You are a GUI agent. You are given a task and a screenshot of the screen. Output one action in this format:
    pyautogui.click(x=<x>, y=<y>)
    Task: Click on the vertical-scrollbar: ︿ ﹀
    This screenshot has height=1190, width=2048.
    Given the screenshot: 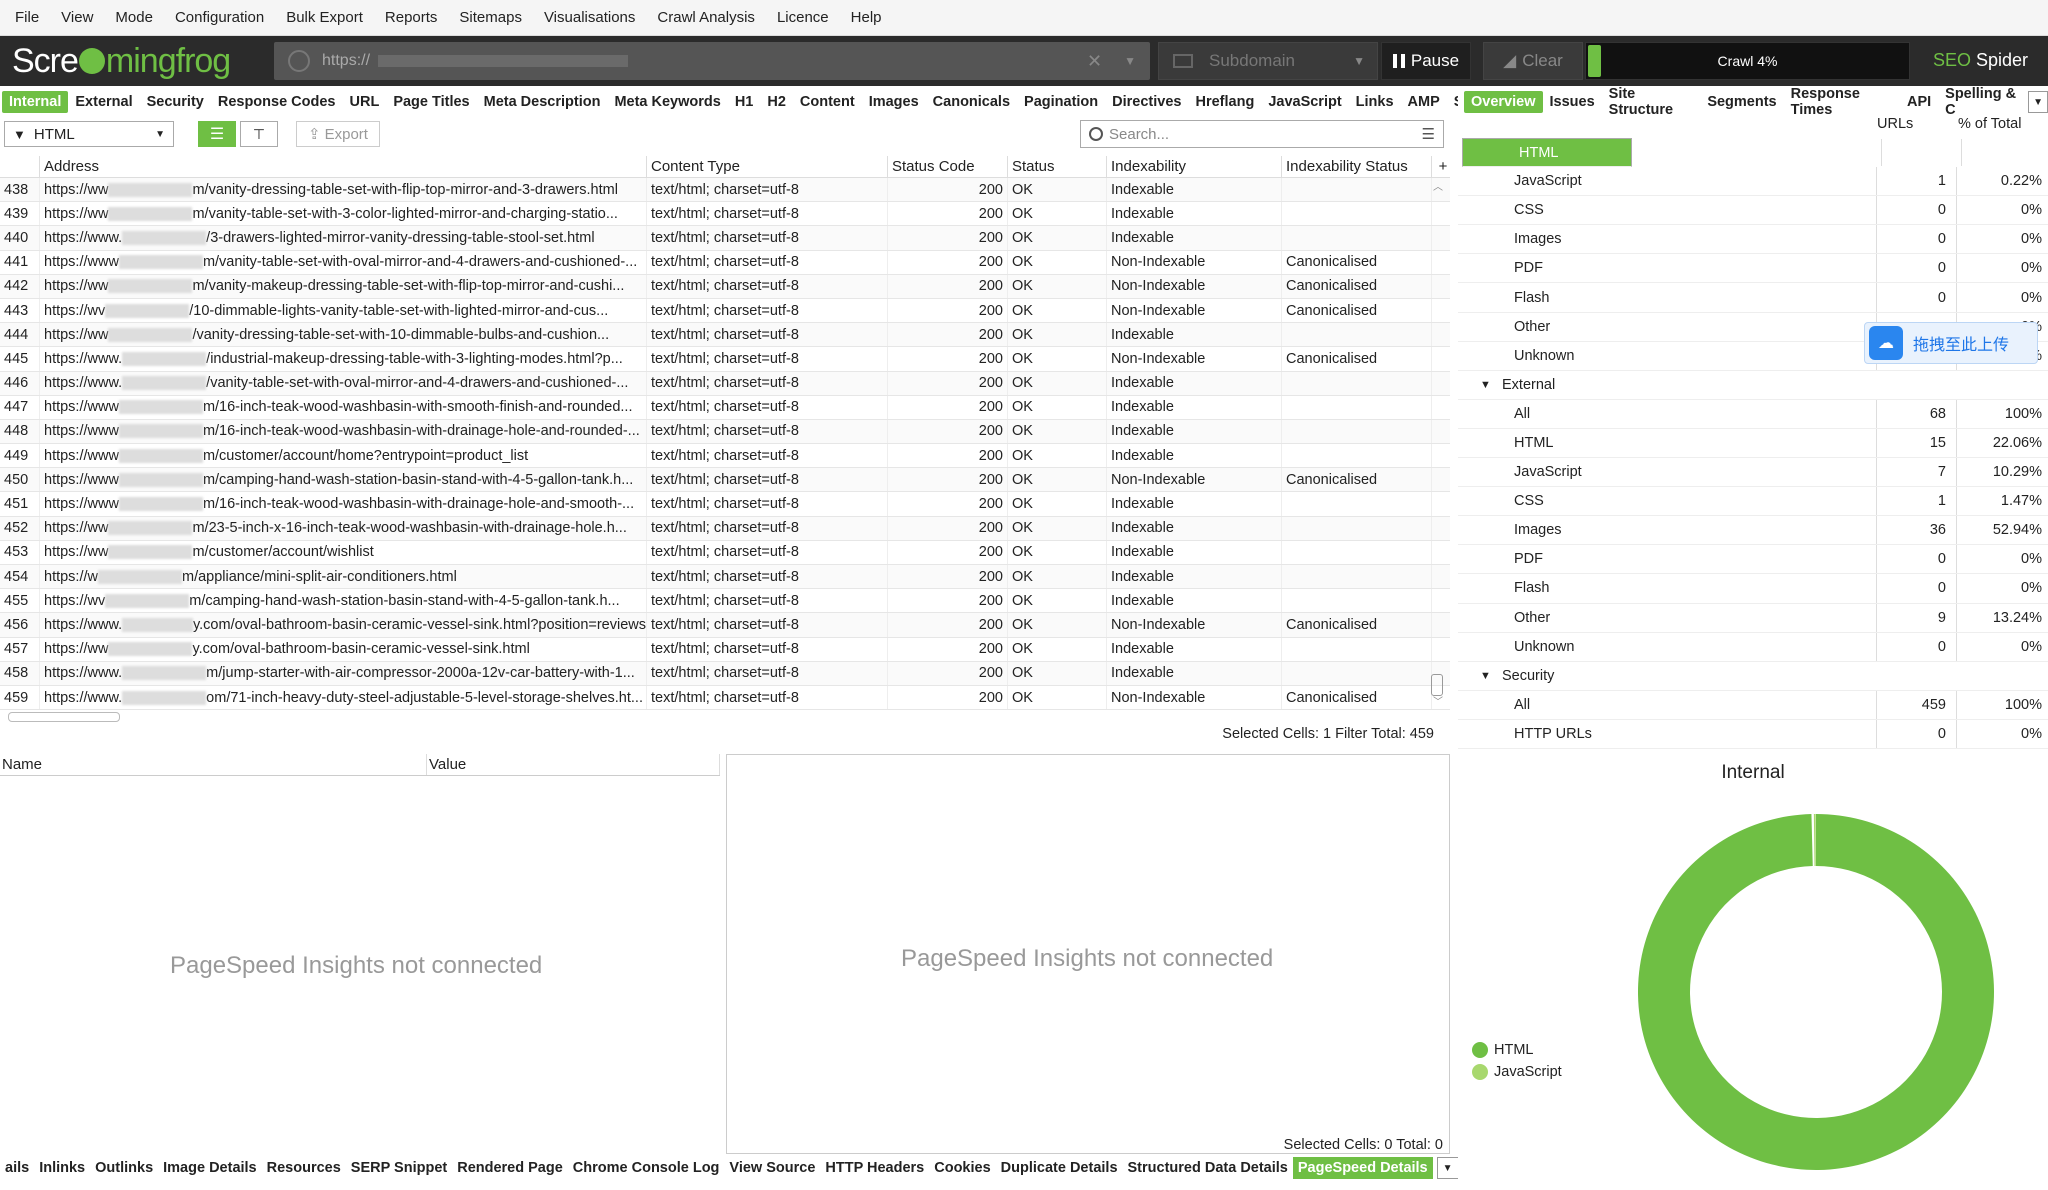 What is the action you would take?
    pyautogui.click(x=1437, y=443)
    